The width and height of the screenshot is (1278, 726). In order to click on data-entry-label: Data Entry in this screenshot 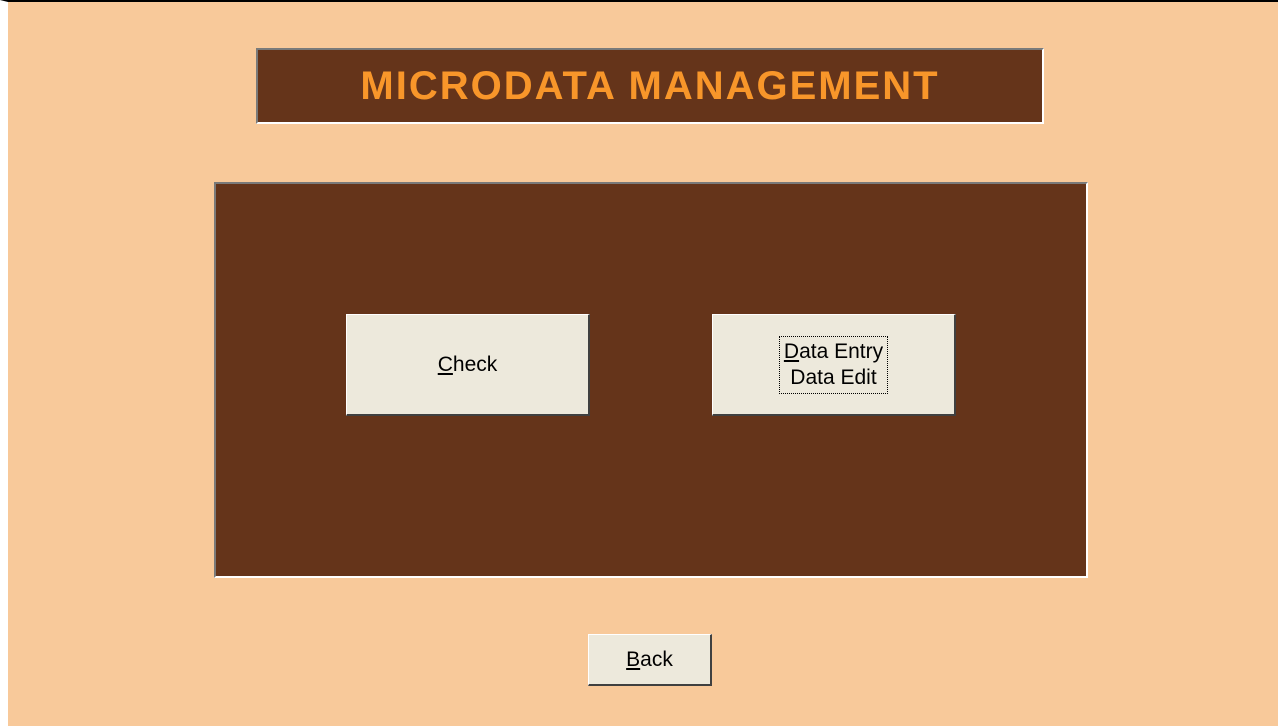, I will do `click(833, 352)`.